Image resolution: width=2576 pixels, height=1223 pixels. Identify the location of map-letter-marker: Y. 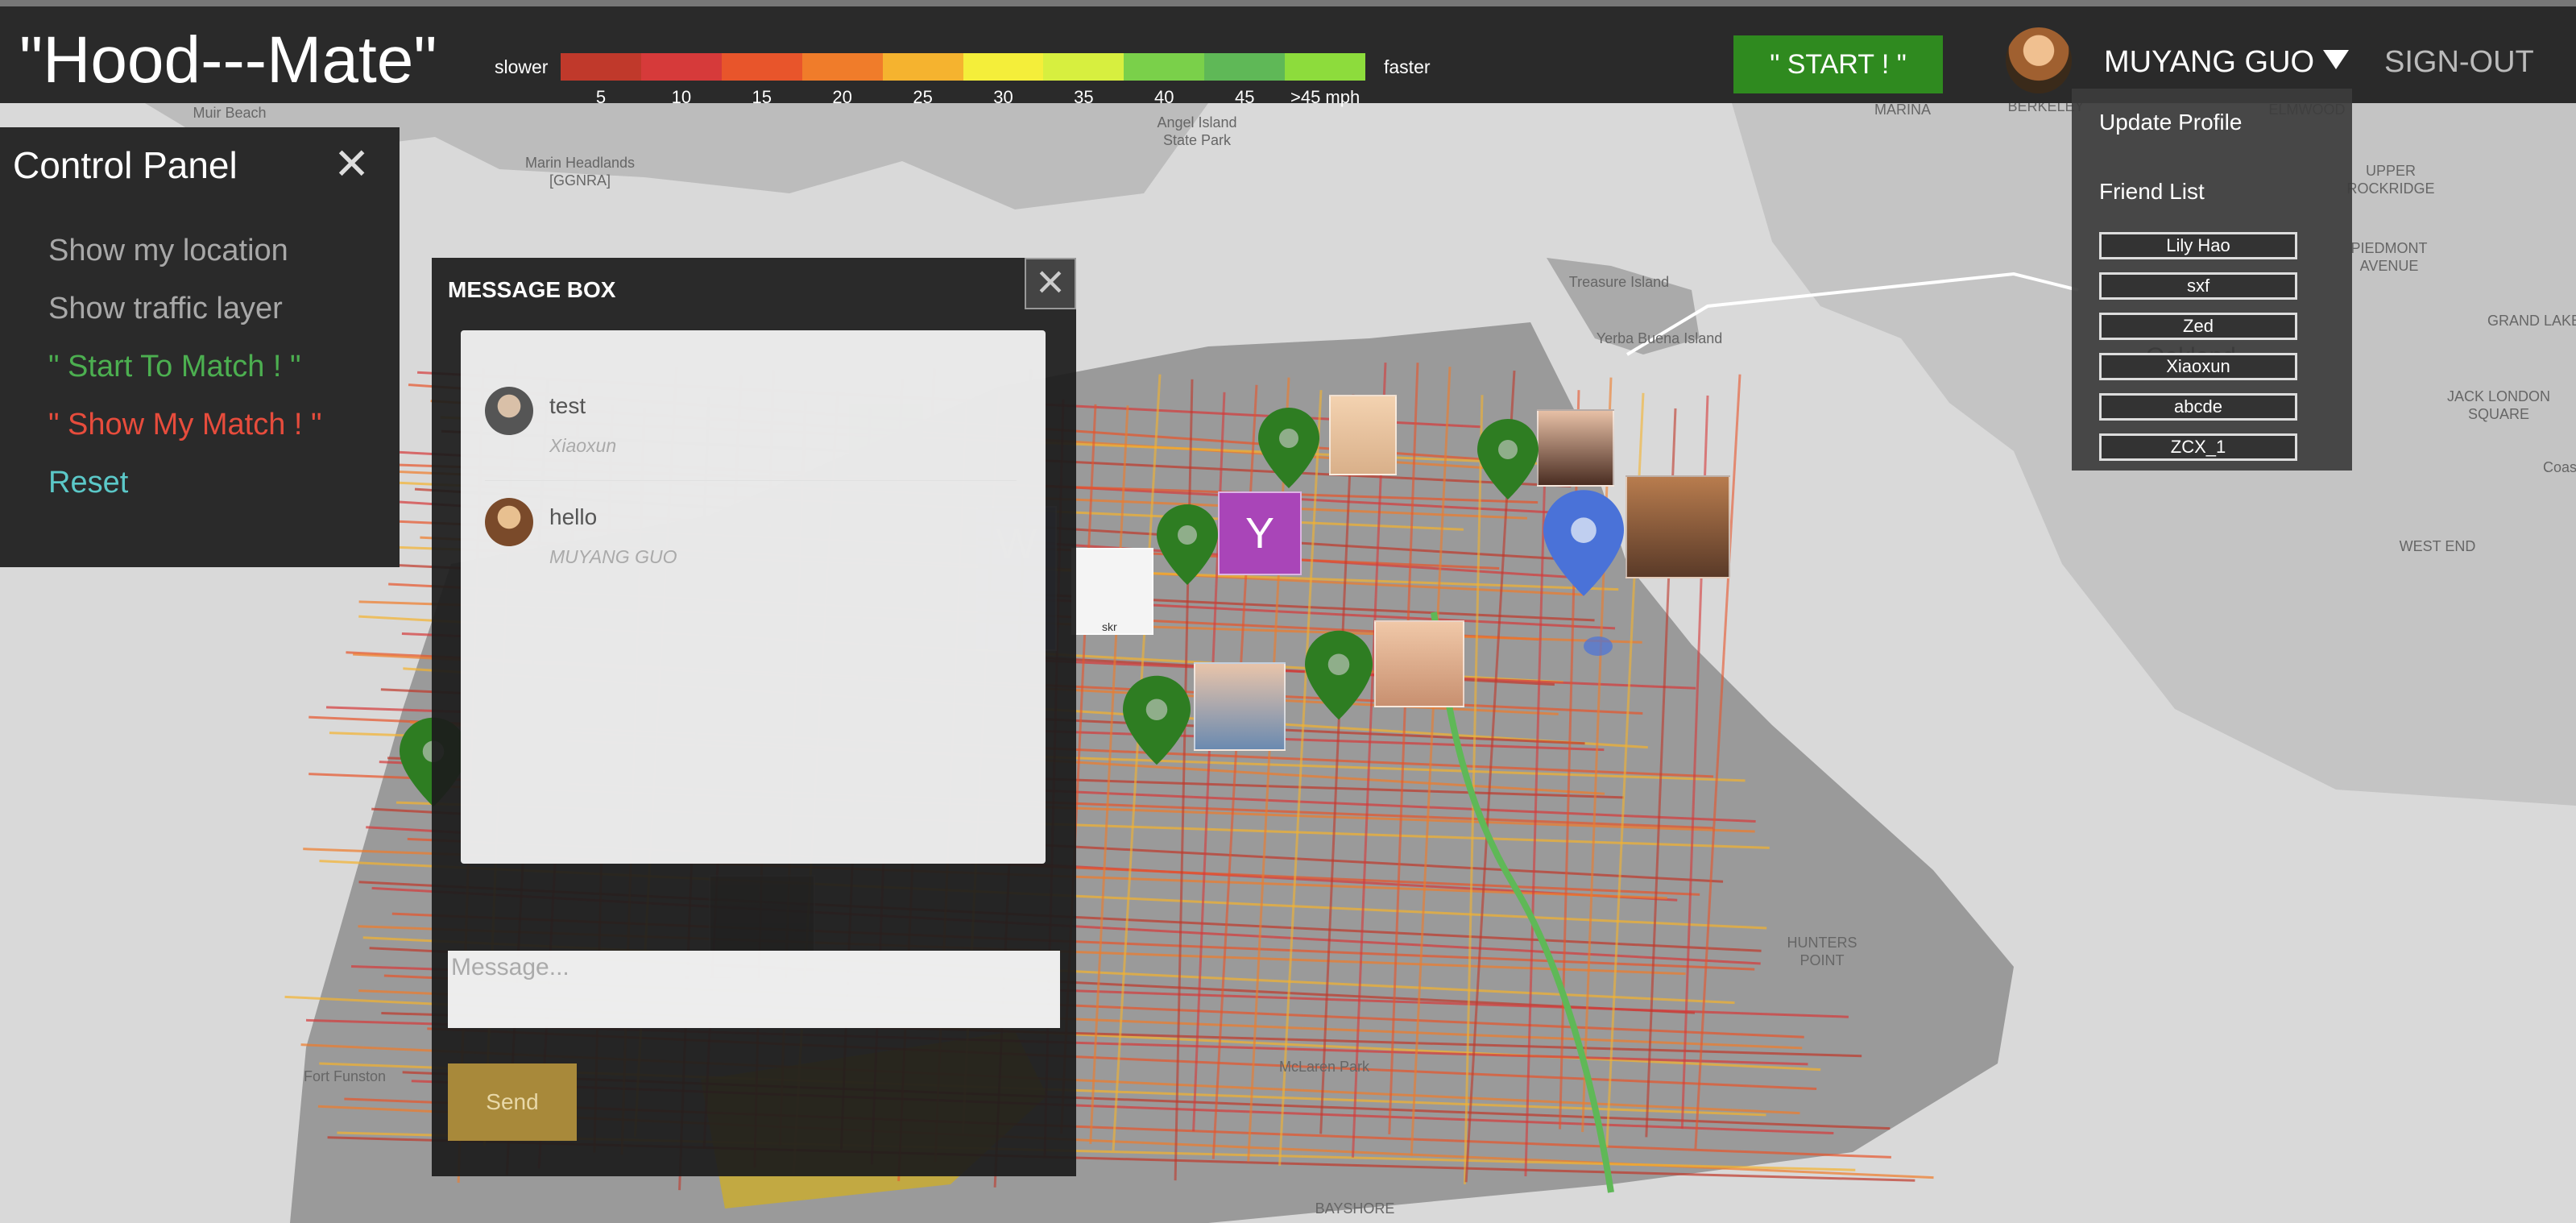
(1260, 533).